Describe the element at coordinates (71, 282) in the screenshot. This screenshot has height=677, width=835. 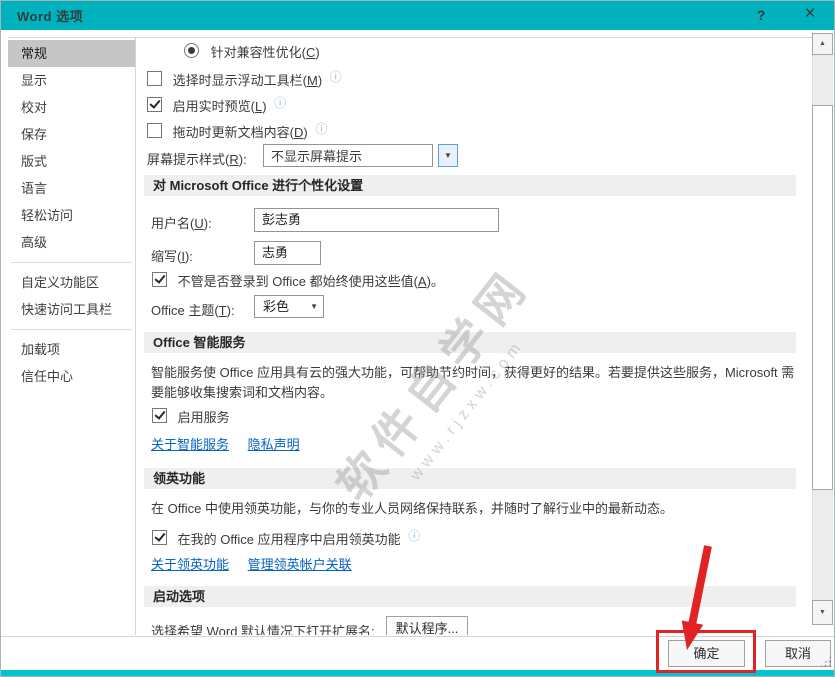
I see `sidebar-item-customize-ribbon: 自定义功能区` at that location.